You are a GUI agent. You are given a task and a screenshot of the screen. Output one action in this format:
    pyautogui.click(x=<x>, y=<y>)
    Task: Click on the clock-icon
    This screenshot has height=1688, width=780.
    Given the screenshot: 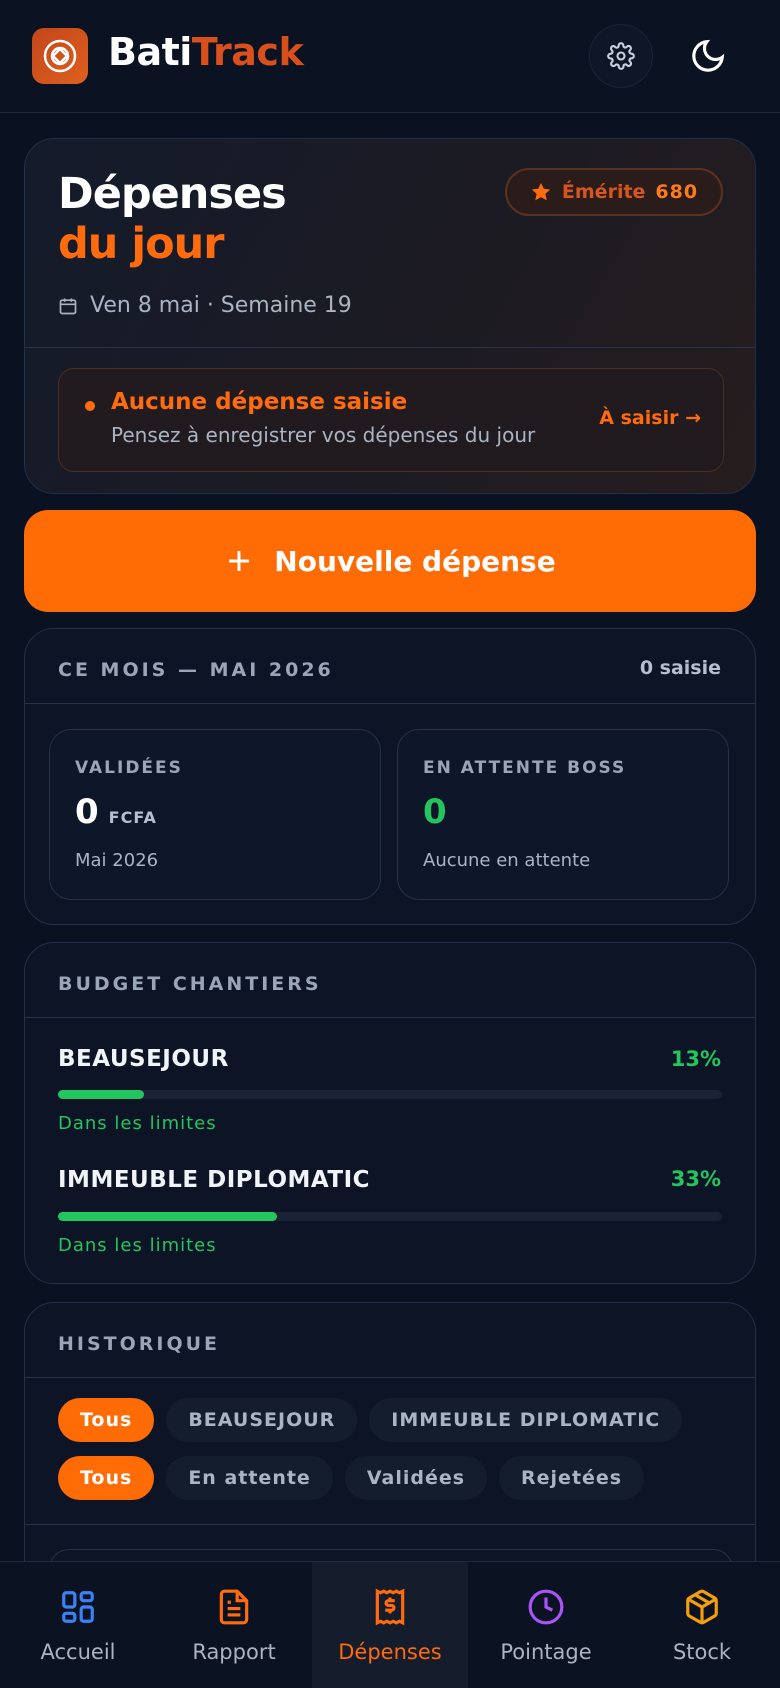 What is the action you would take?
    pyautogui.click(x=546, y=1607)
    